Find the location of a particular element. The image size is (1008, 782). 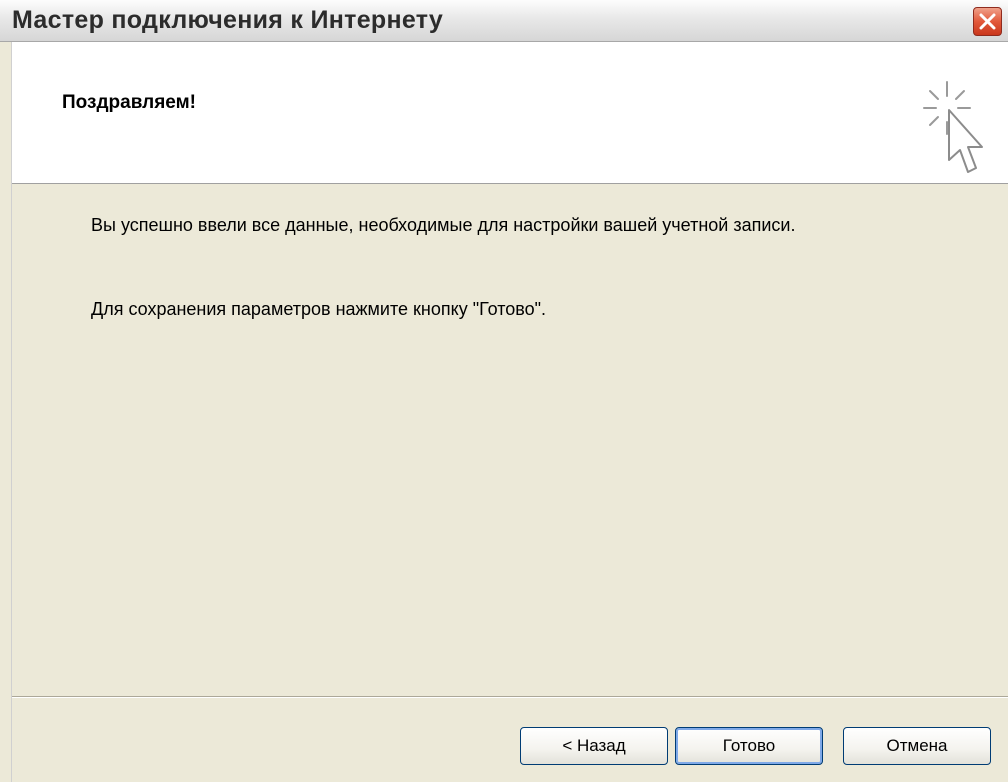

page-heading: Поздравляем! is located at coordinates (129, 102).